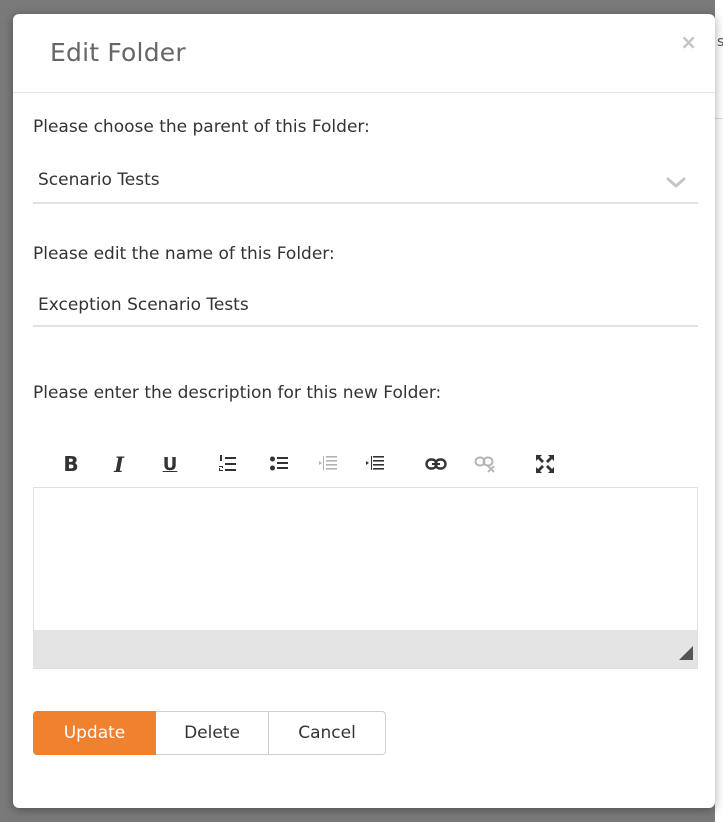 The height and width of the screenshot is (822, 723). Describe the element at coordinates (94, 733) in the screenshot. I see `update-button: Update` at that location.